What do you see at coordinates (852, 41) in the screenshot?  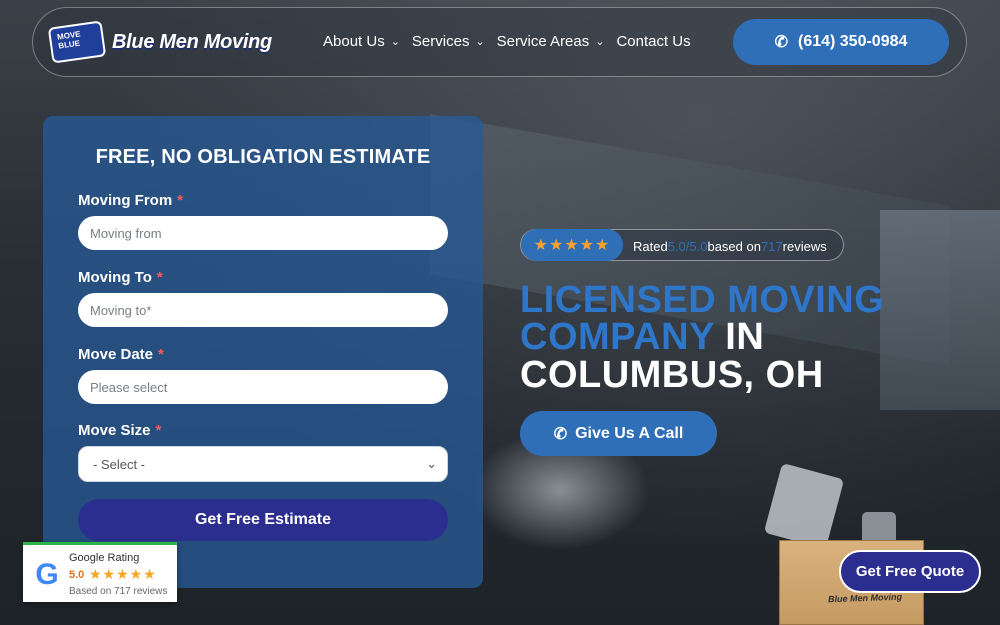 I see `phone-number: (614) 350-0984` at bounding box center [852, 41].